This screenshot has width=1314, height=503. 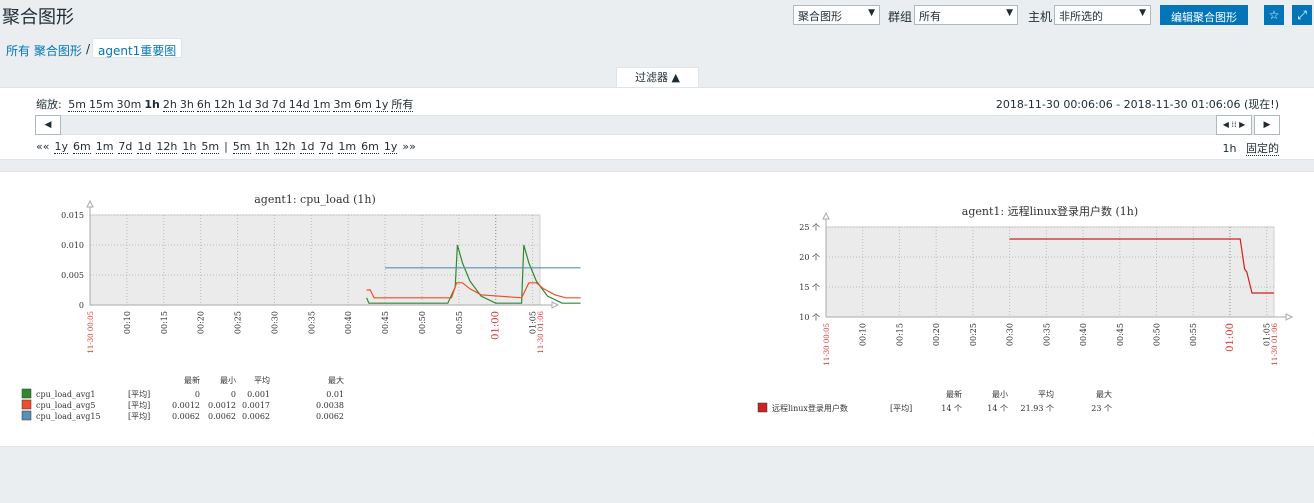 I want to click on nav-row: «« 1y 6m 1m 7d 1d 12h 1h 5m | 5m 1h 12h 1d 7d 1m 6m 1y »», so click(x=228, y=147).